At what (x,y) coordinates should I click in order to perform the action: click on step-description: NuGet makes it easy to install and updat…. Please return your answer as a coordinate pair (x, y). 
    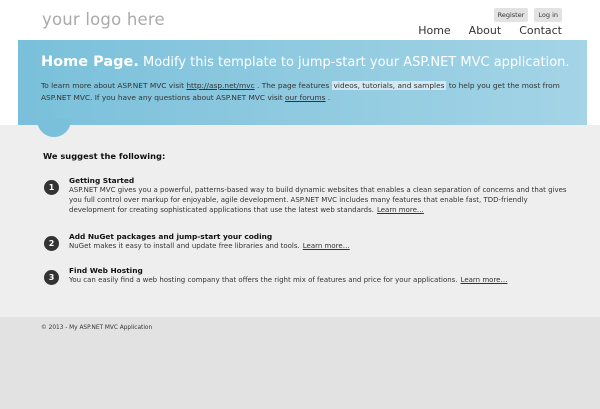
    Looking at the image, I should click on (184, 246).